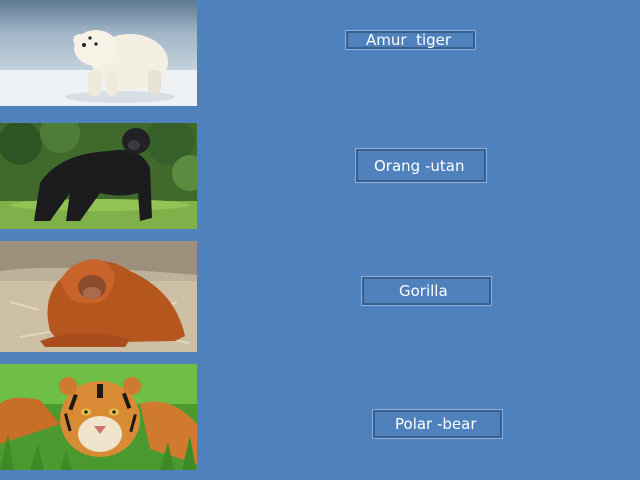  I want to click on label-text: Orang -utan, so click(419, 165).